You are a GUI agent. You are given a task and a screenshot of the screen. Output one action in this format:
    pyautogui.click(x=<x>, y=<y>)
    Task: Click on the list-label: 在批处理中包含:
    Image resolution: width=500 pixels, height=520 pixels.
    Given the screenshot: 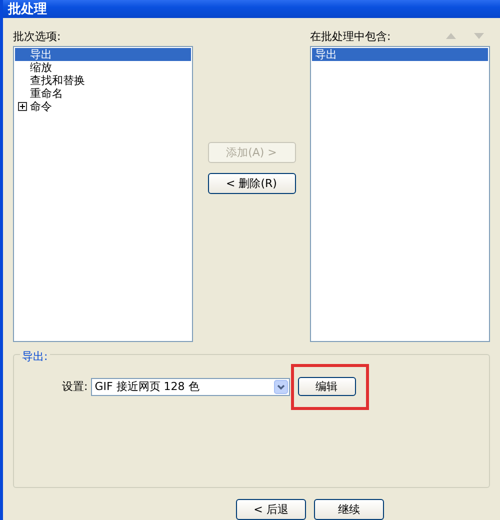 What is the action you would take?
    pyautogui.click(x=350, y=36)
    